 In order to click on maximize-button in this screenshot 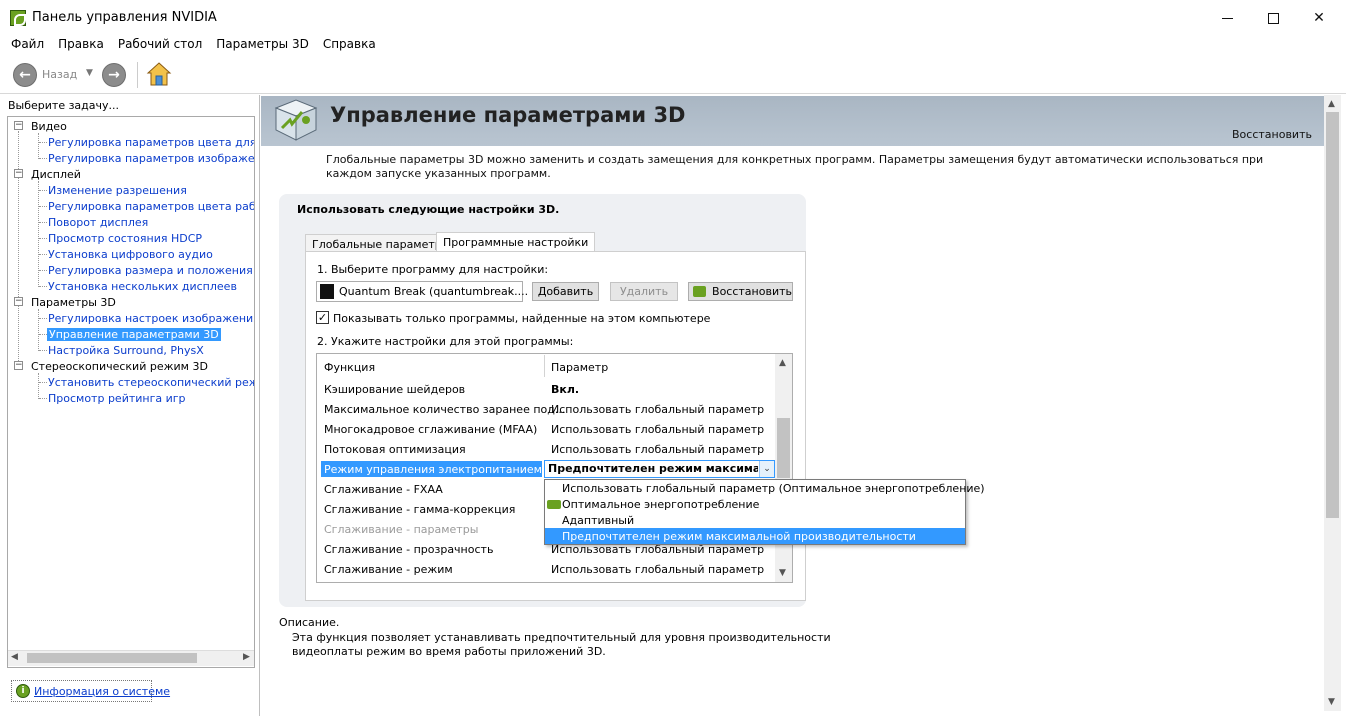, I will do `click(1273, 18)`.